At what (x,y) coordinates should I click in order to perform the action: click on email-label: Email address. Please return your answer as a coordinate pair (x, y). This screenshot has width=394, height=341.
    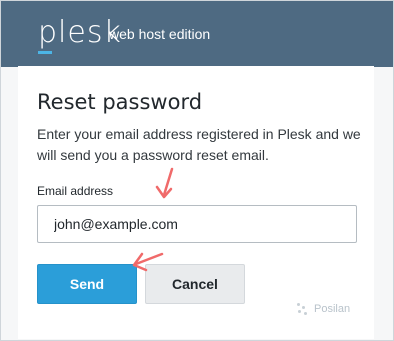
    Looking at the image, I should click on (75, 191).